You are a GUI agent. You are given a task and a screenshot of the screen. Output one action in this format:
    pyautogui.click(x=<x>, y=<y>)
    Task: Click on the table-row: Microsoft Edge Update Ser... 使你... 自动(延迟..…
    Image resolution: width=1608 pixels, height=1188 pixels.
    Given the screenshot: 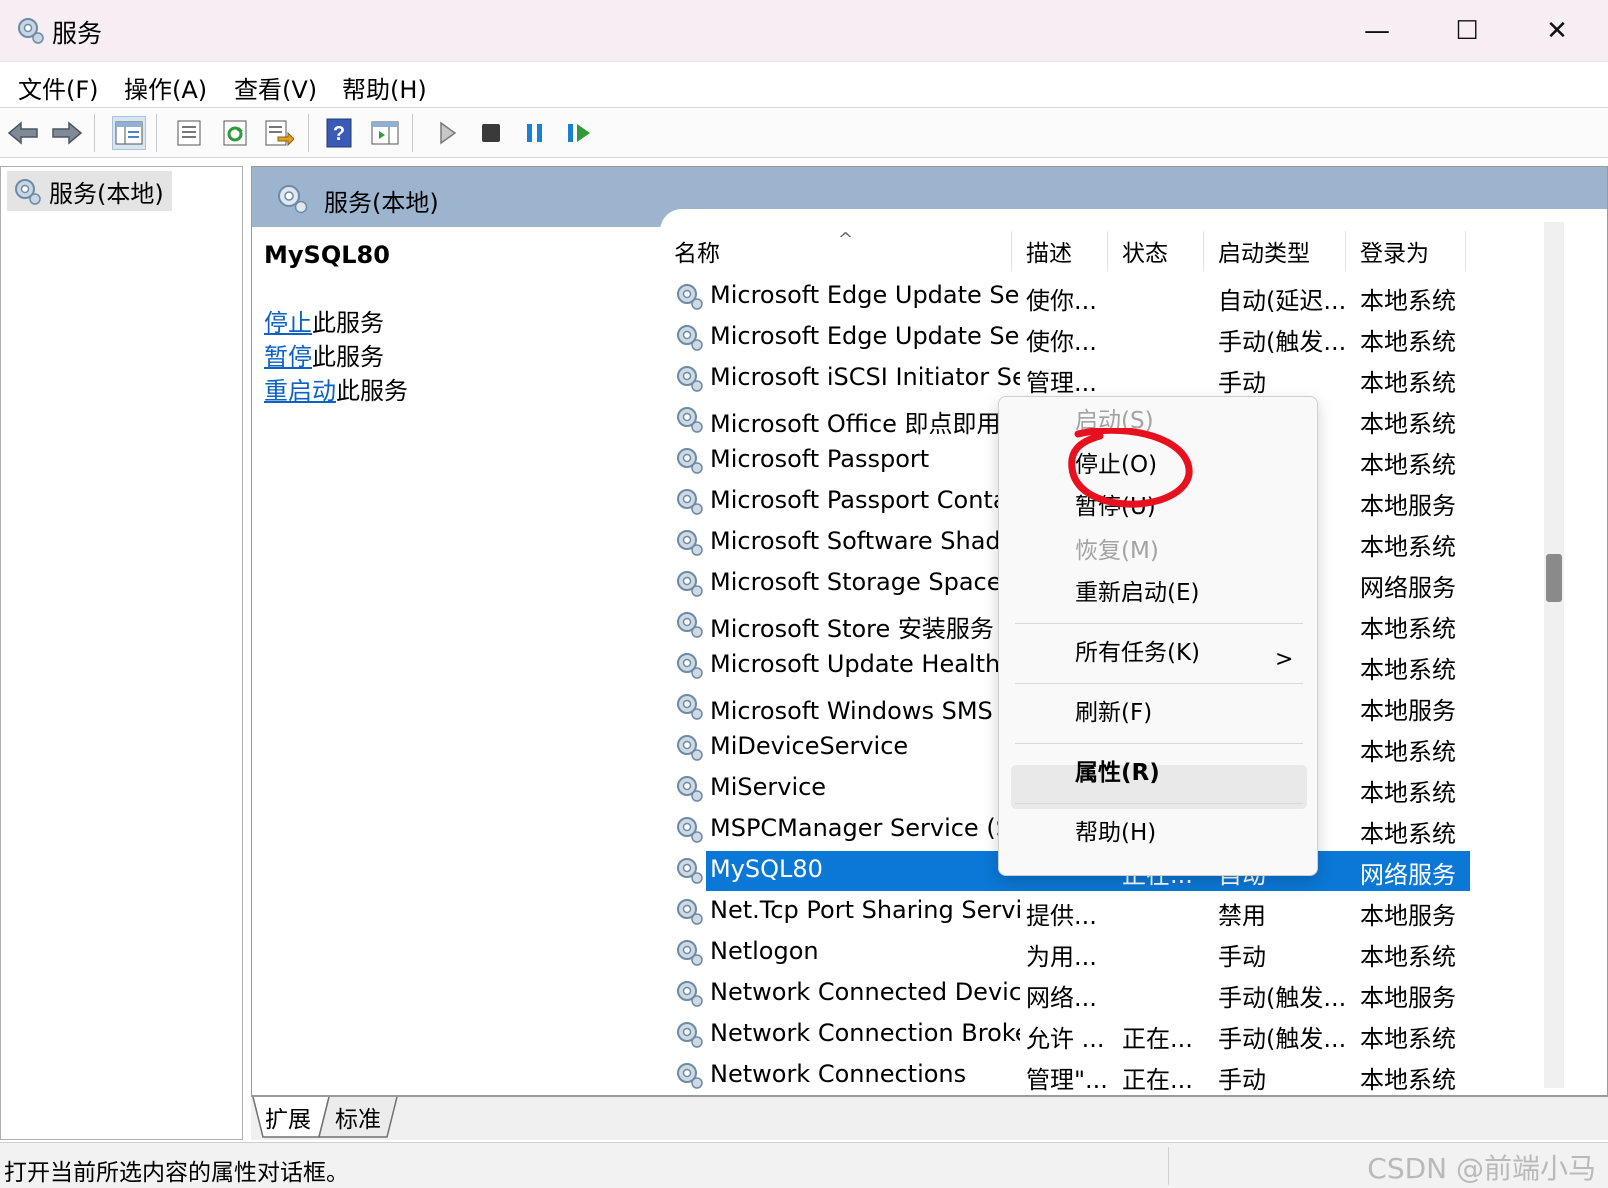 What is the action you would take?
    pyautogui.click(x=1072, y=297)
    